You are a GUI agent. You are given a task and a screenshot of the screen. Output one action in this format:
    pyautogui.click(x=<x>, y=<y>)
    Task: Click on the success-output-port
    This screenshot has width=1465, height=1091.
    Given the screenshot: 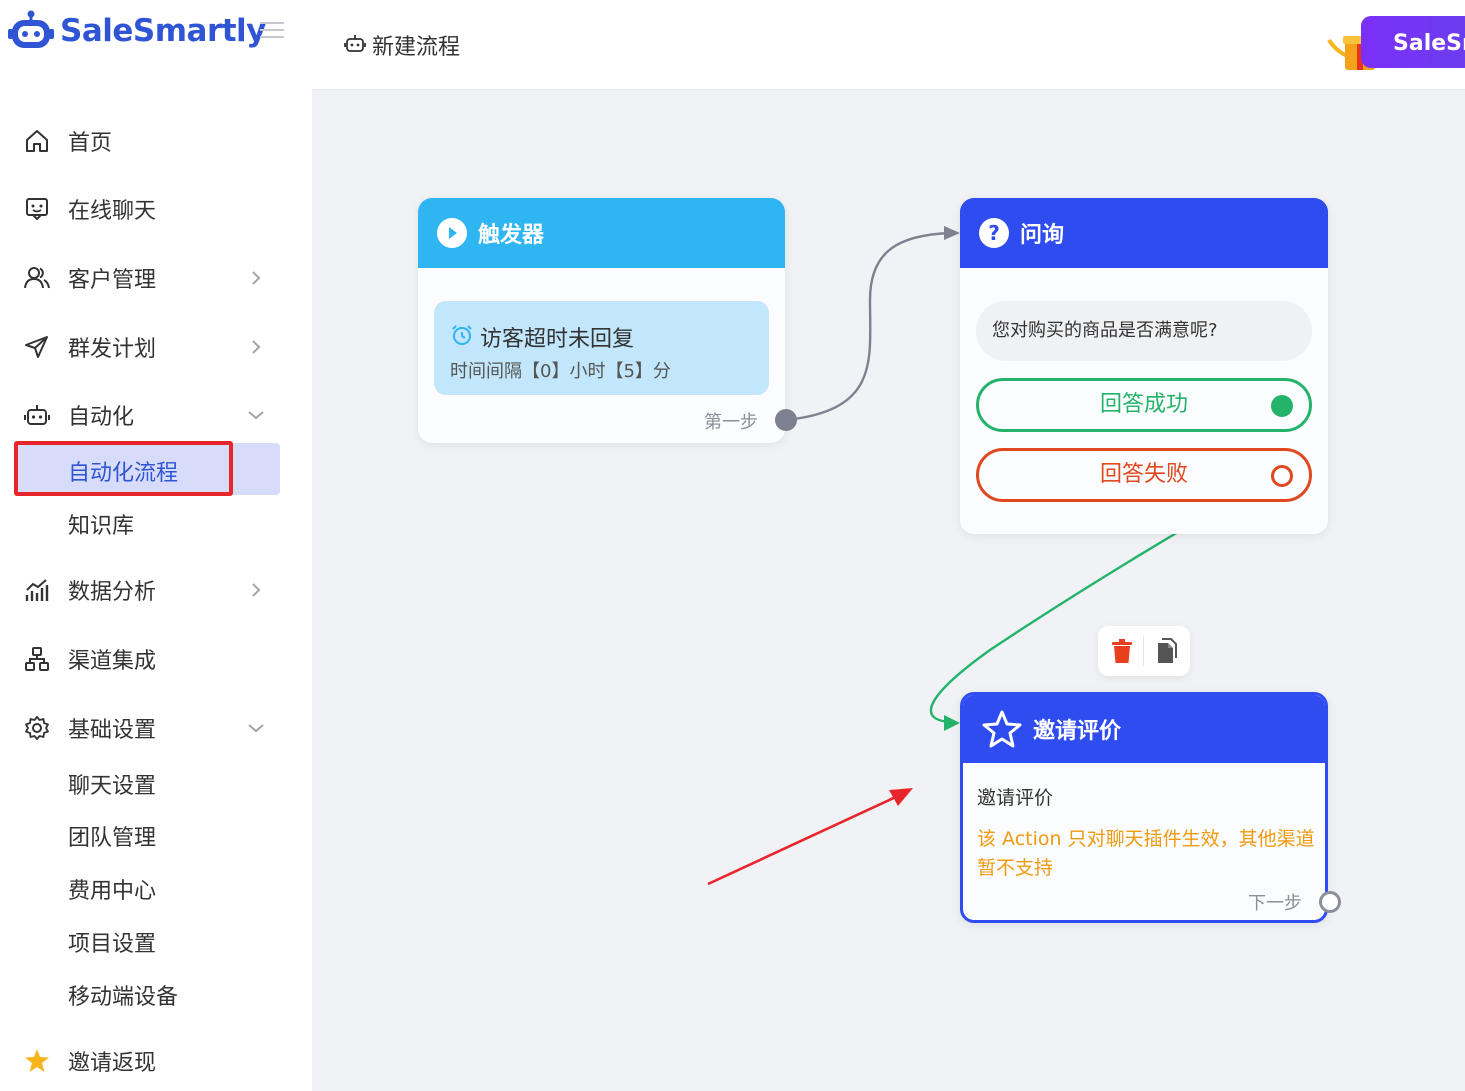 What is the action you would take?
    pyautogui.click(x=1282, y=406)
    